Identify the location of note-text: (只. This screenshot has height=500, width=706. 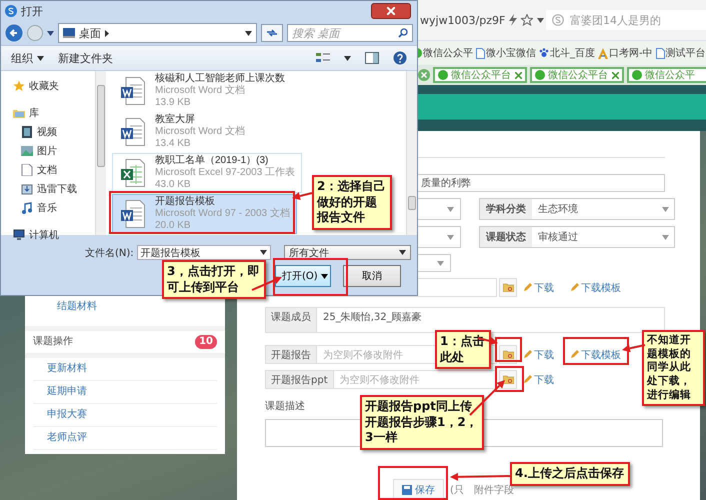
(457, 490).